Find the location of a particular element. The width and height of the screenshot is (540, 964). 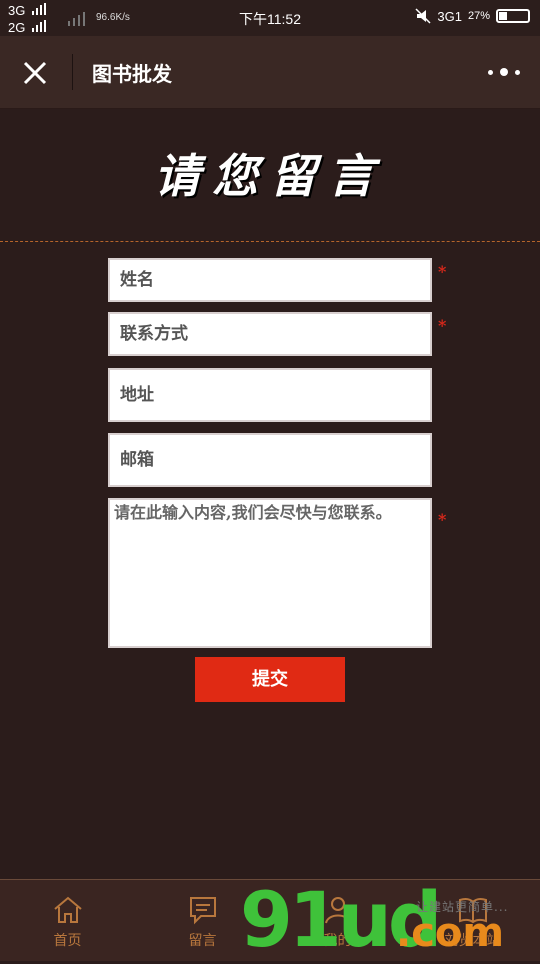

network-type: 3G1 is located at coordinates (449, 16).